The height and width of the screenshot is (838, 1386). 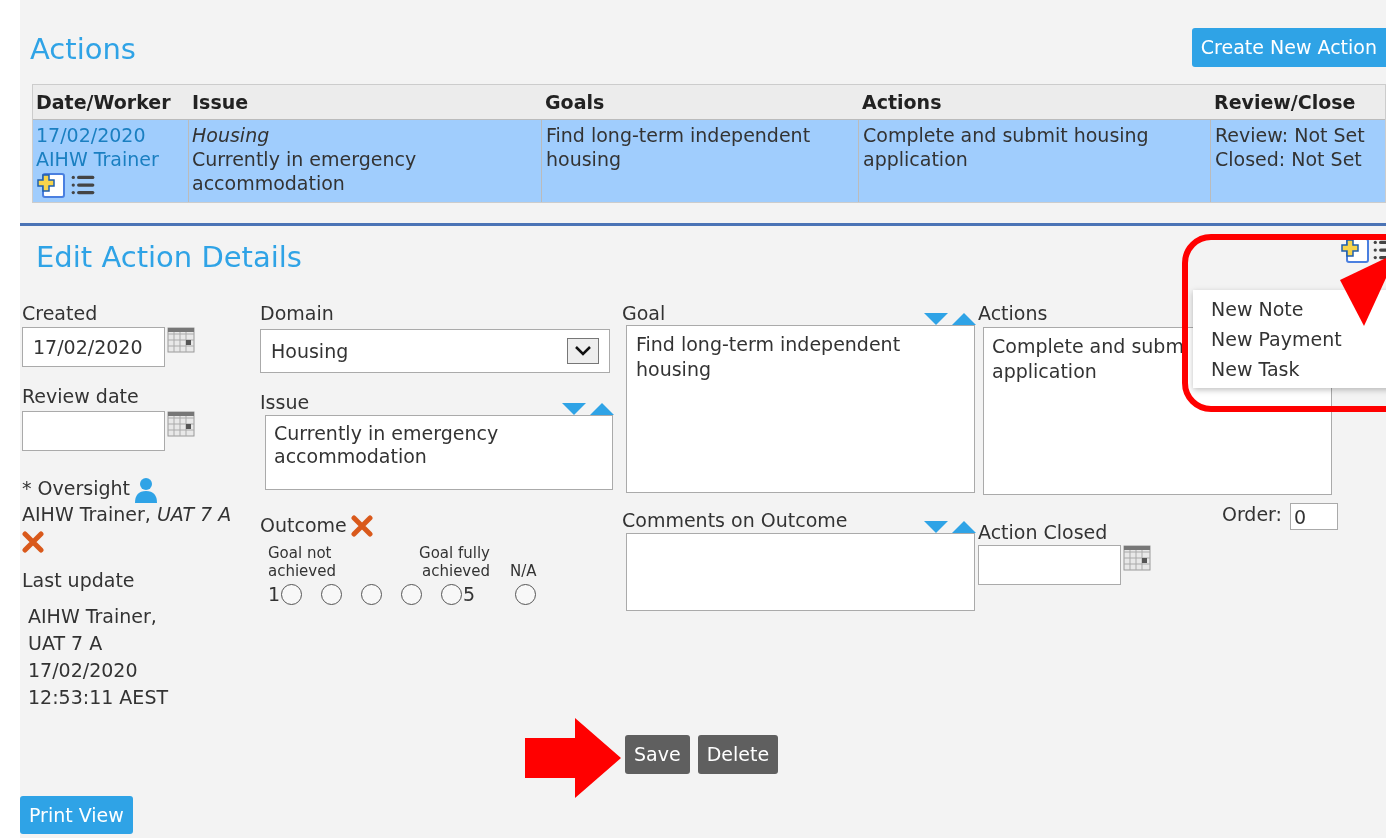 What do you see at coordinates (76, 489) in the screenshot?
I see `field-label: * Oversight` at bounding box center [76, 489].